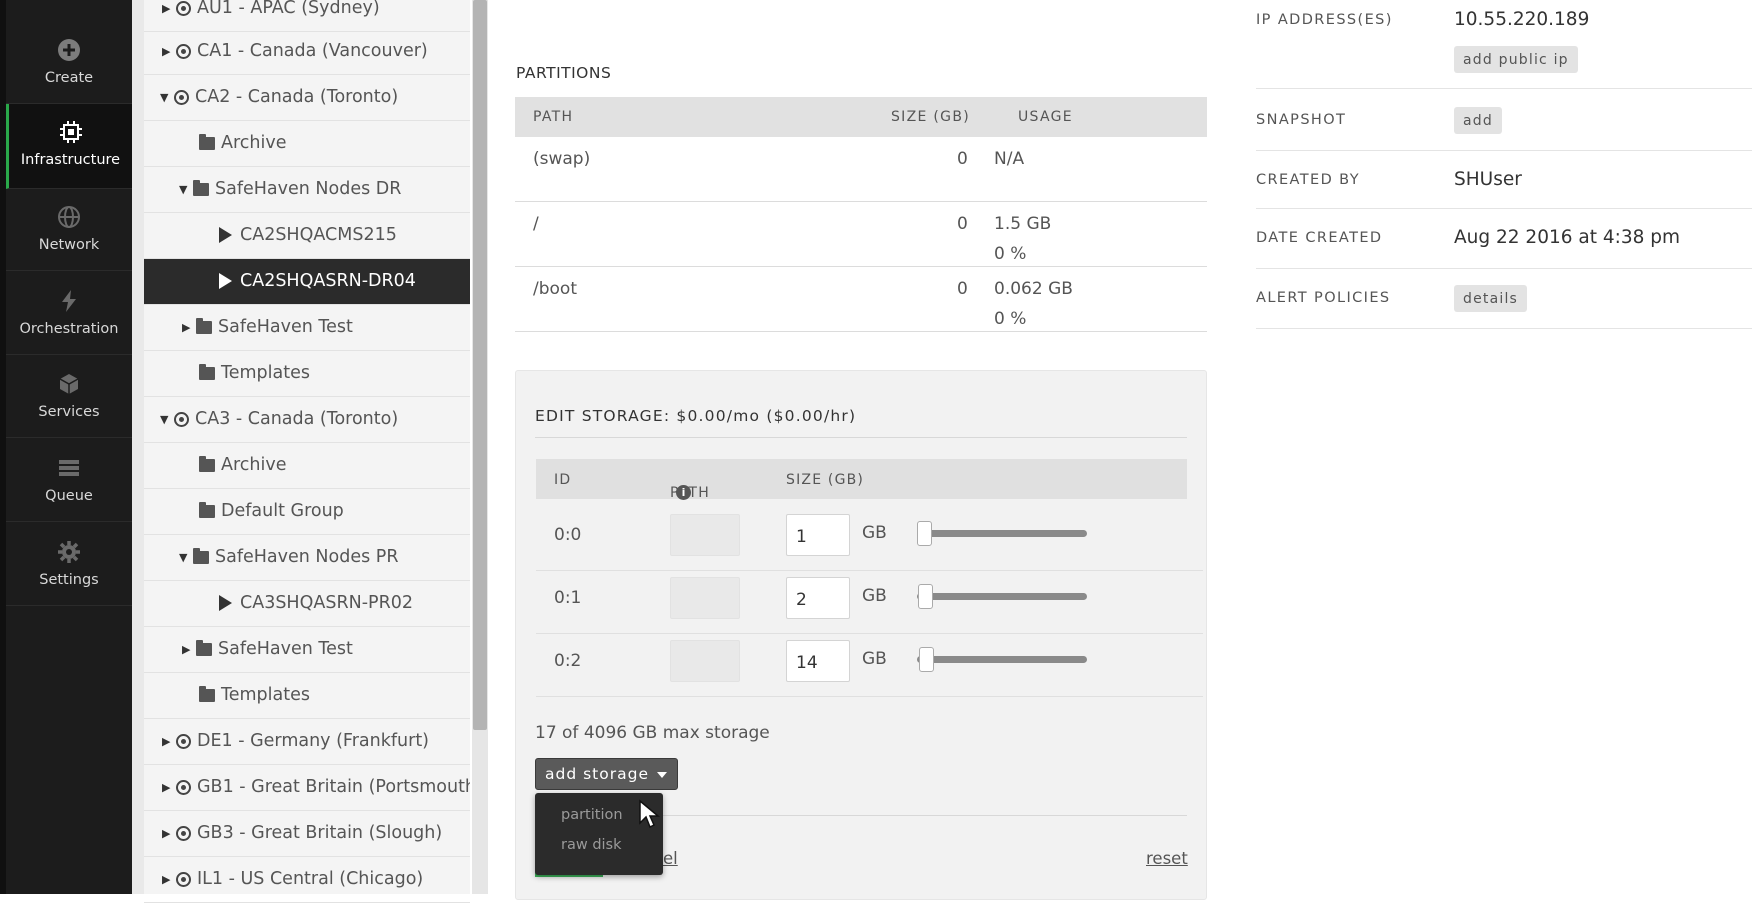 Image resolution: width=1752 pixels, height=903 pixels. I want to click on tree-item-datacenter: ▼ CA3 - Canada (Toronto), so click(307, 420).